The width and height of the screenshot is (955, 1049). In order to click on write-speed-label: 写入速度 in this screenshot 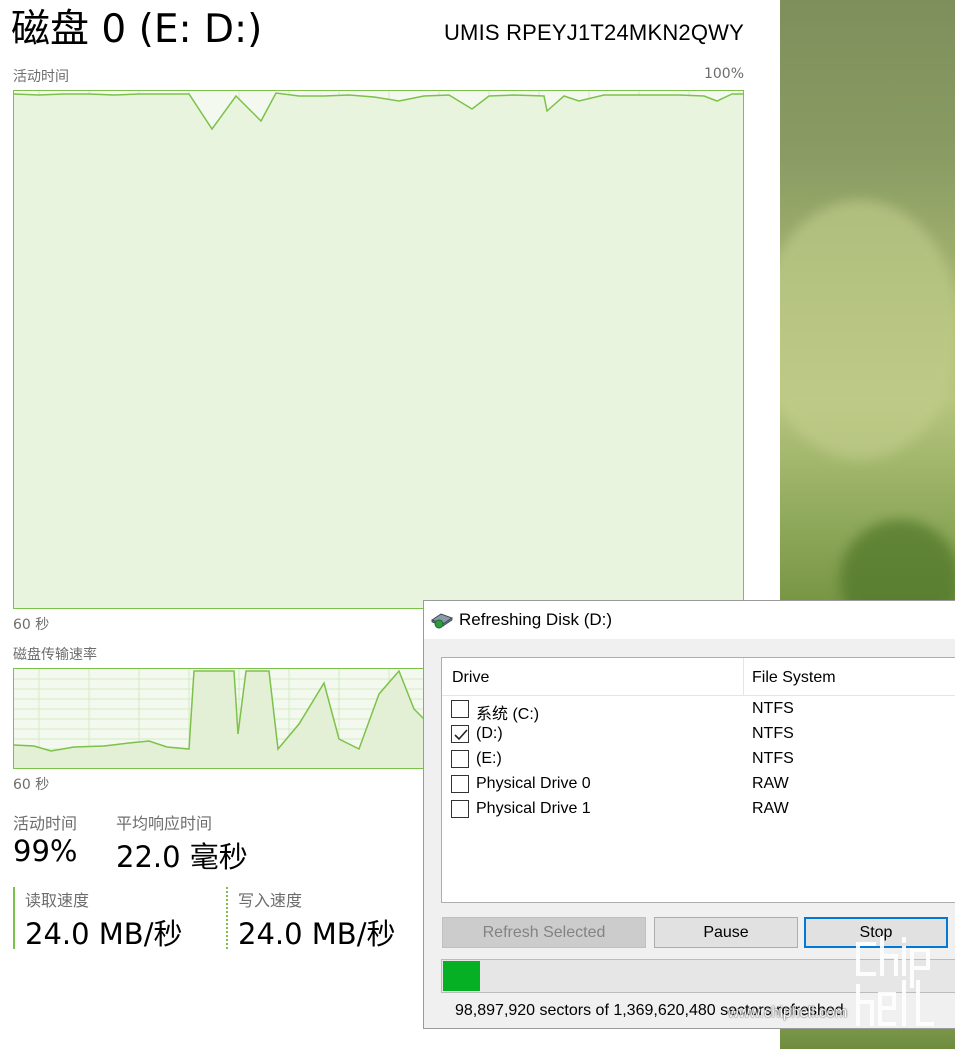, I will do `click(270, 900)`.